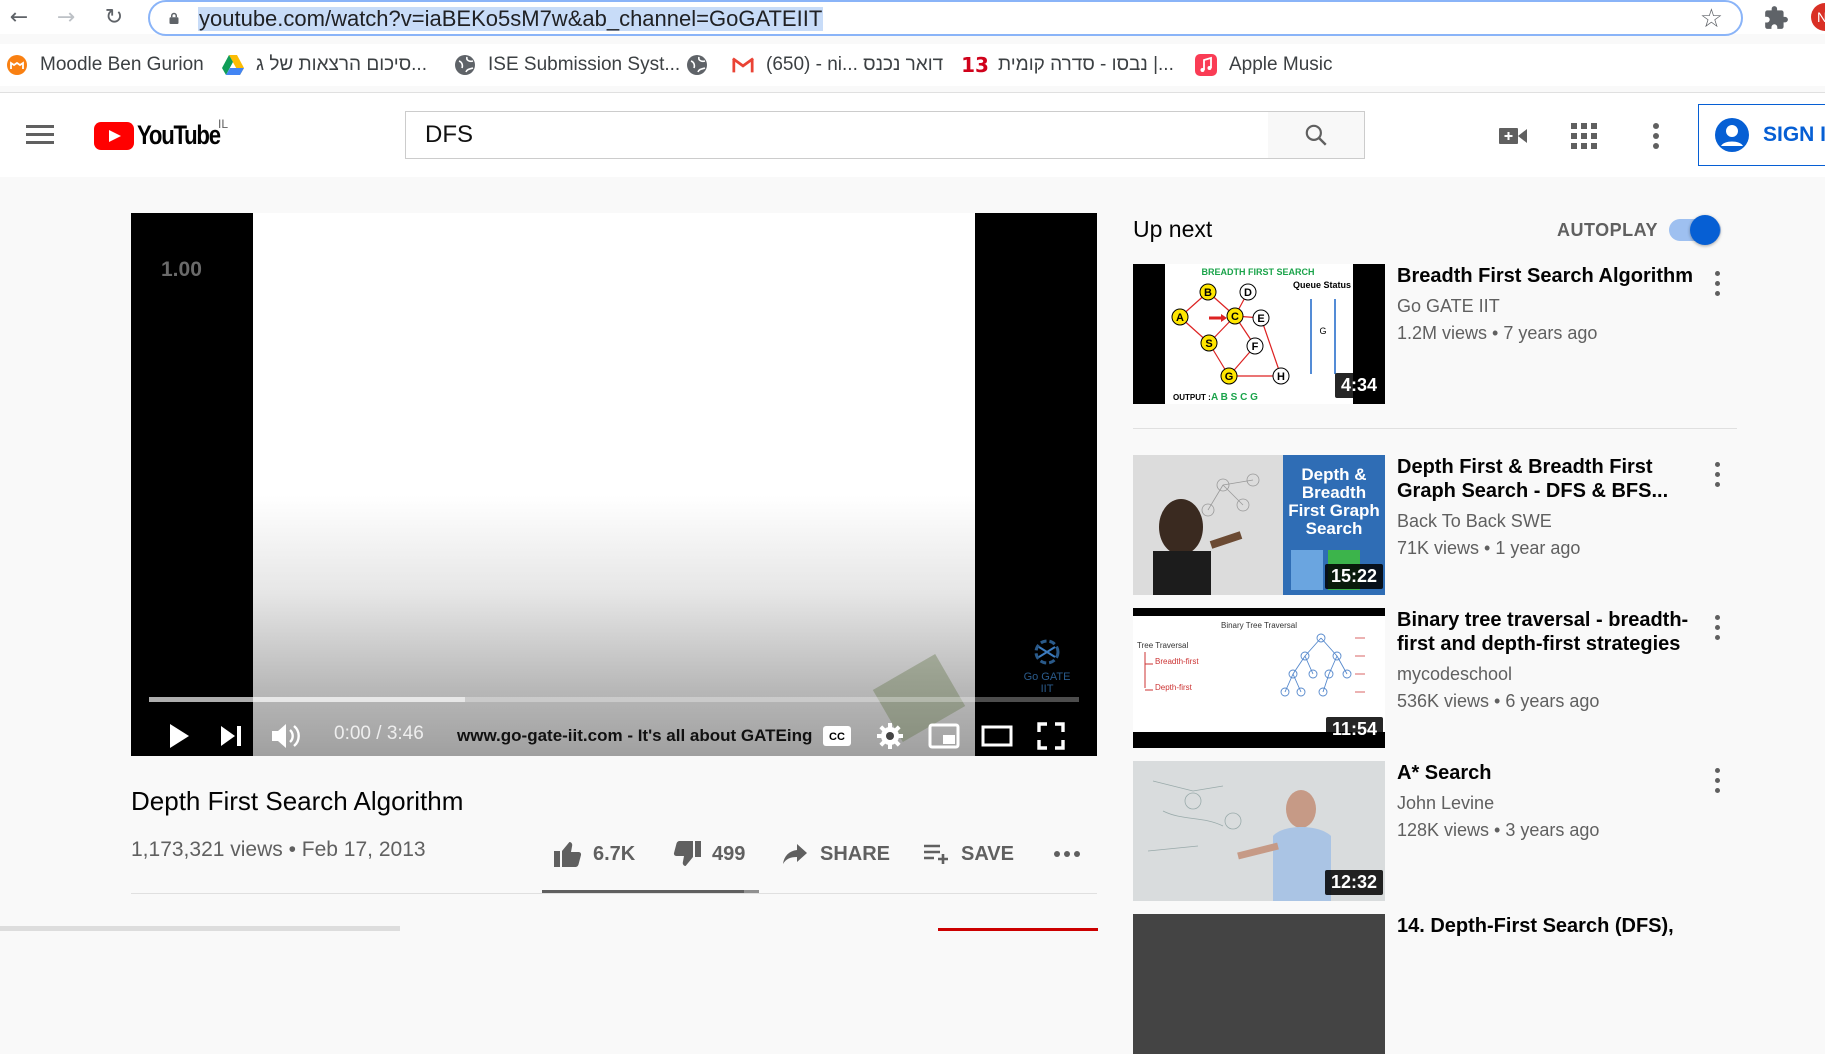 This screenshot has width=1825, height=1054. I want to click on recommendation-channel: Go GATE IIT, so click(1448, 306).